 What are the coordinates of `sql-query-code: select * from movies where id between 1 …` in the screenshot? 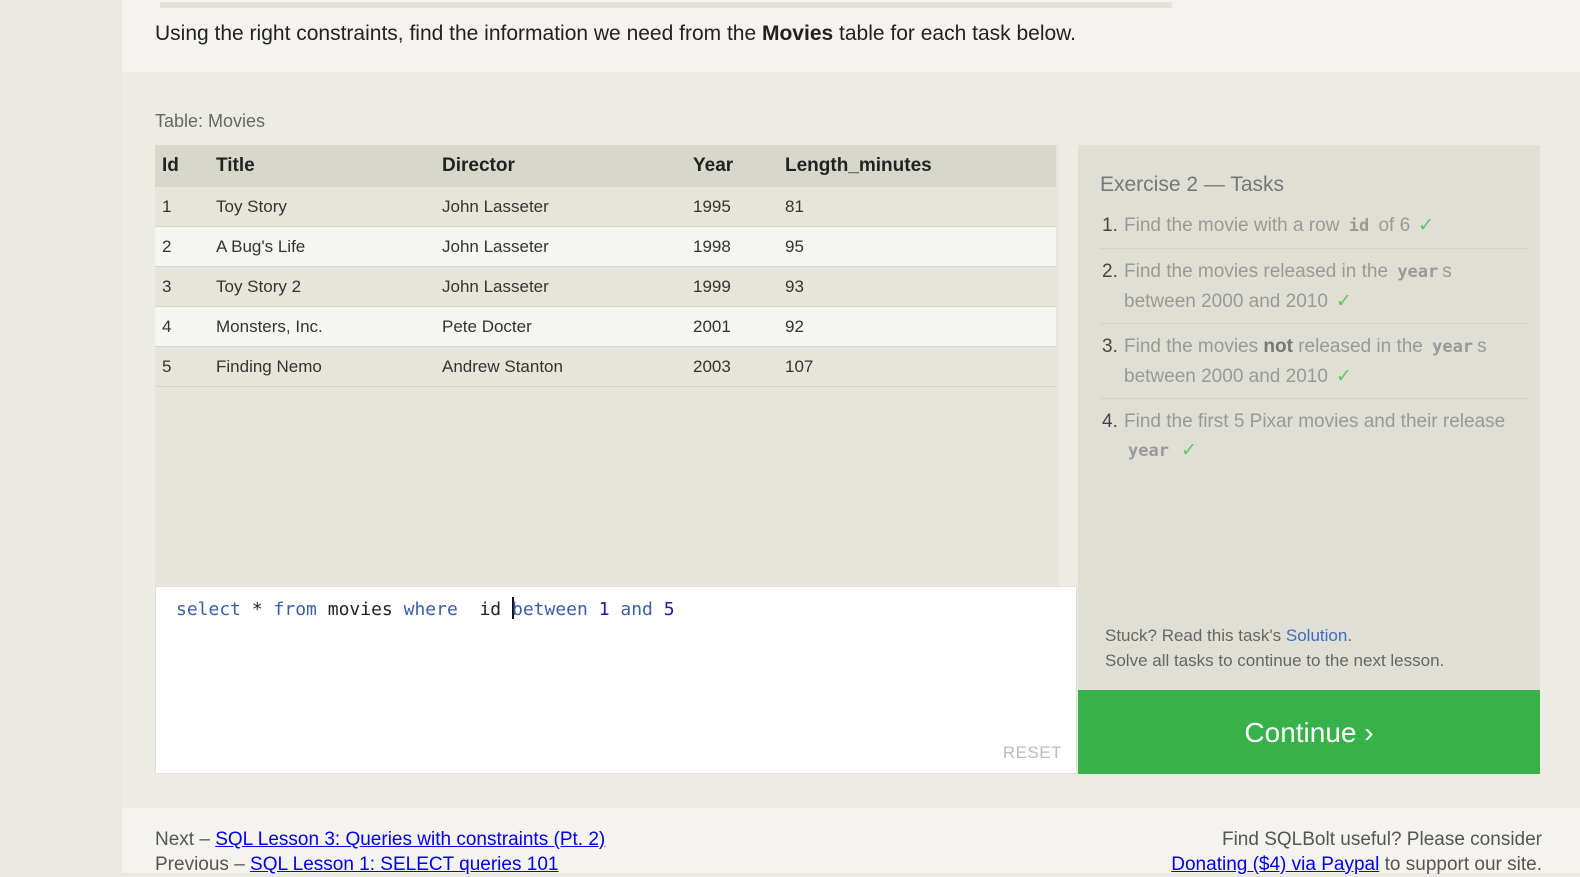 It's located at (425, 608).